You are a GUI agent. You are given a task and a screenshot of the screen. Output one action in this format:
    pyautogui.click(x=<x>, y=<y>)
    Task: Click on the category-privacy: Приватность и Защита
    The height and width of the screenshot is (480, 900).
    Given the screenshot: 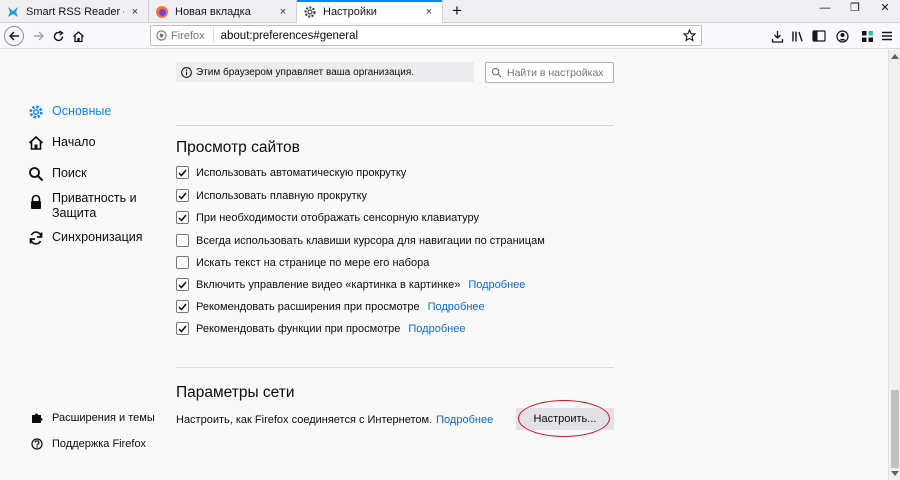 What is the action you would take?
    pyautogui.click(x=82, y=206)
    